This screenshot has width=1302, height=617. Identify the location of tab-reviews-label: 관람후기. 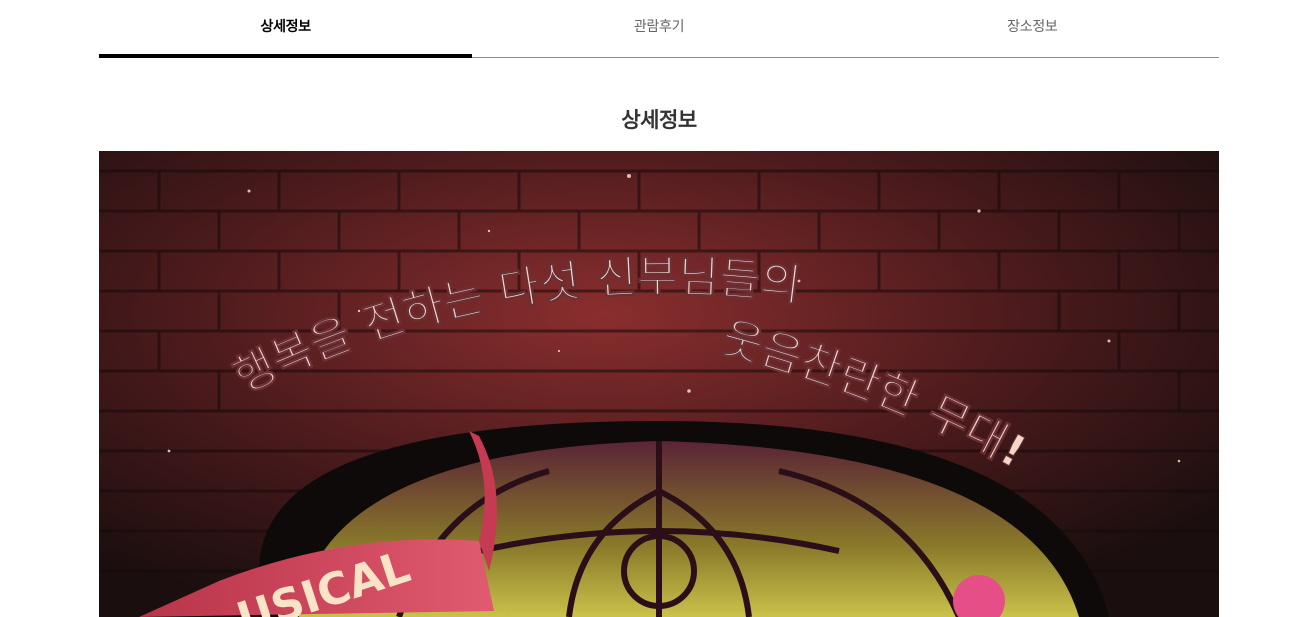
(659, 26).